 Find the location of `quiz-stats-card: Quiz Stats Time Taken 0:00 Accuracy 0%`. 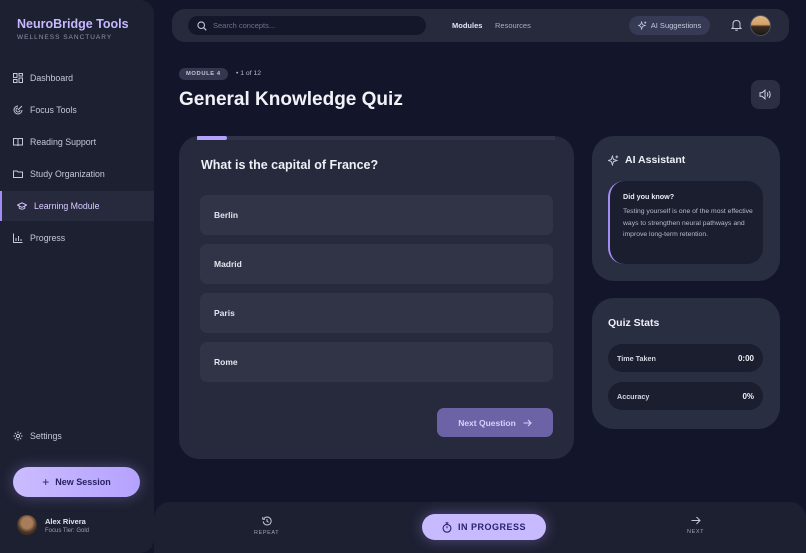

quiz-stats-card: Quiz Stats Time Taken 0:00 Accuracy 0% is located at coordinates (686, 363).